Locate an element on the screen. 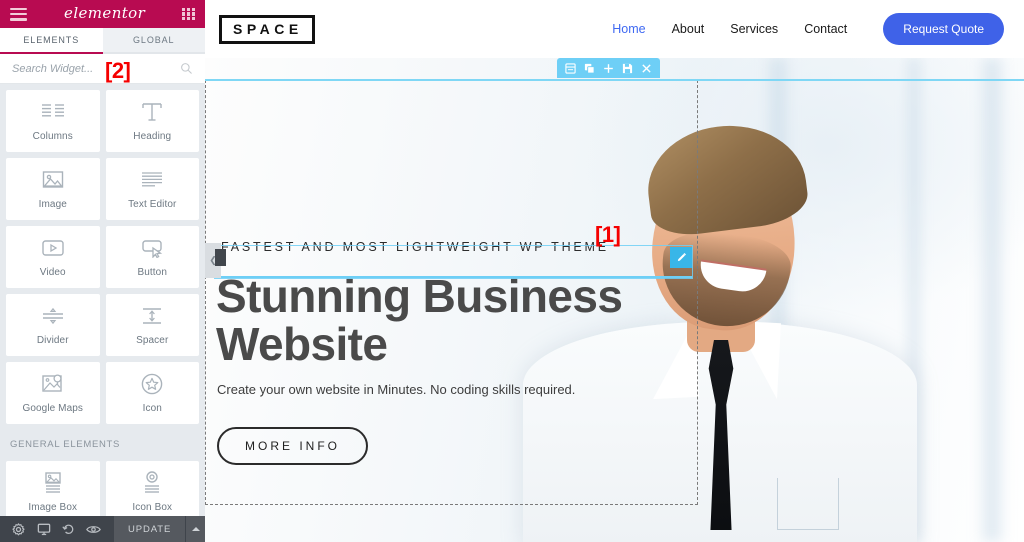  panel-tabs: ELEMENTS GLOBAL is located at coordinates (102, 41).